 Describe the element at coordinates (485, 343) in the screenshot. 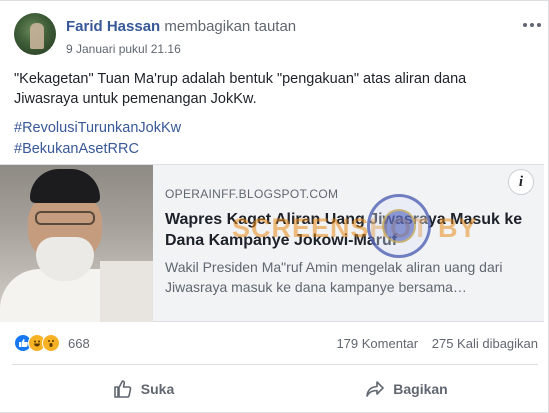

I see `share-count: 275 Kali dibagikan` at that location.